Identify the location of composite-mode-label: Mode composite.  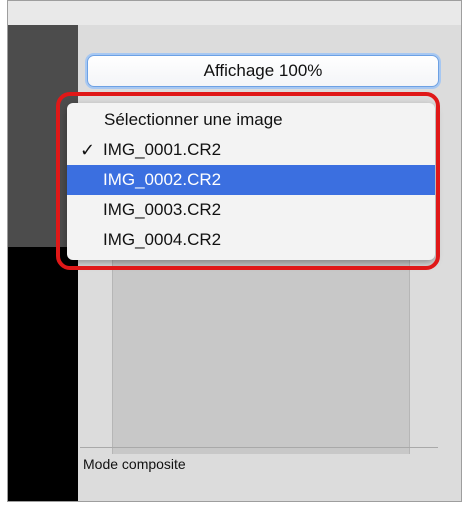
(134, 464).